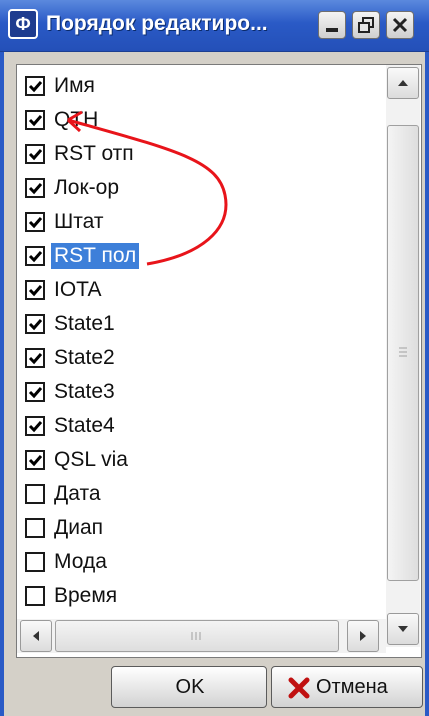 The image size is (429, 716). I want to click on cancel-button-label: Отмена, so click(352, 687).